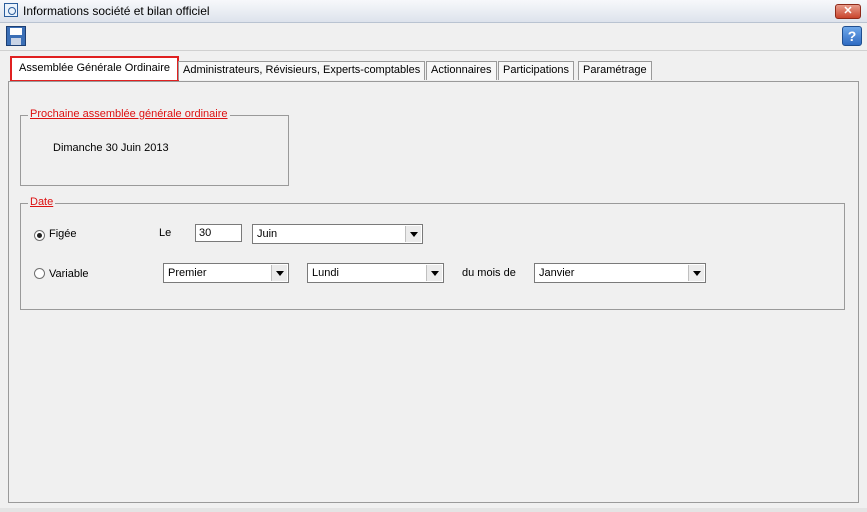 The image size is (867, 512). Describe the element at coordinates (16, 36) in the screenshot. I see `save-icon` at that location.